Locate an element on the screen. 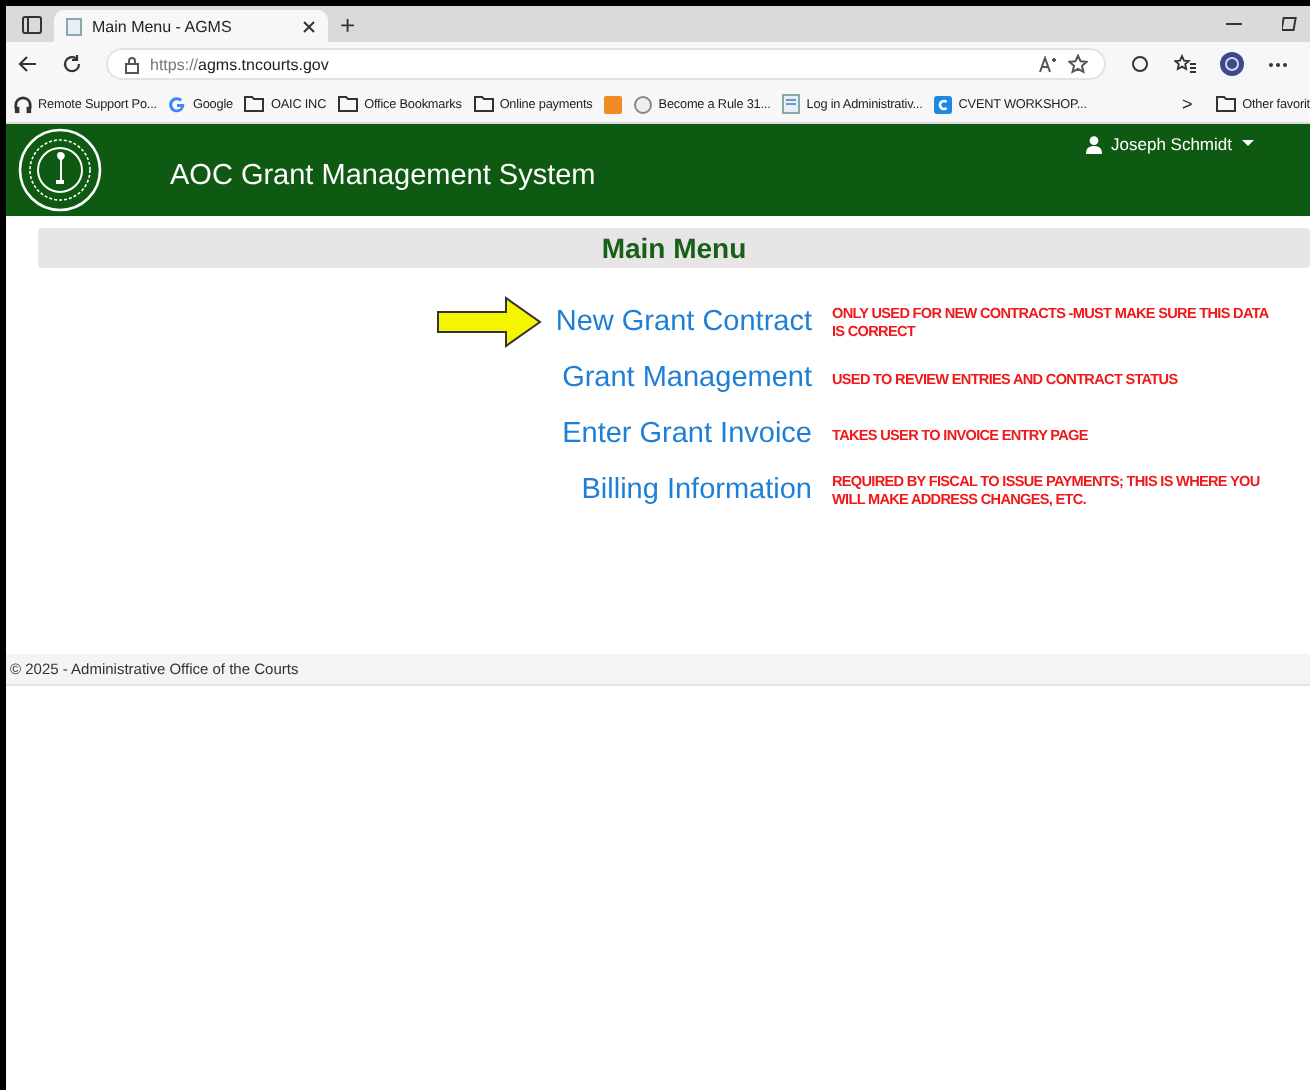 This screenshot has width=1310, height=1090. address-bar: https://agms.tncourts.gov is located at coordinates (606, 64).